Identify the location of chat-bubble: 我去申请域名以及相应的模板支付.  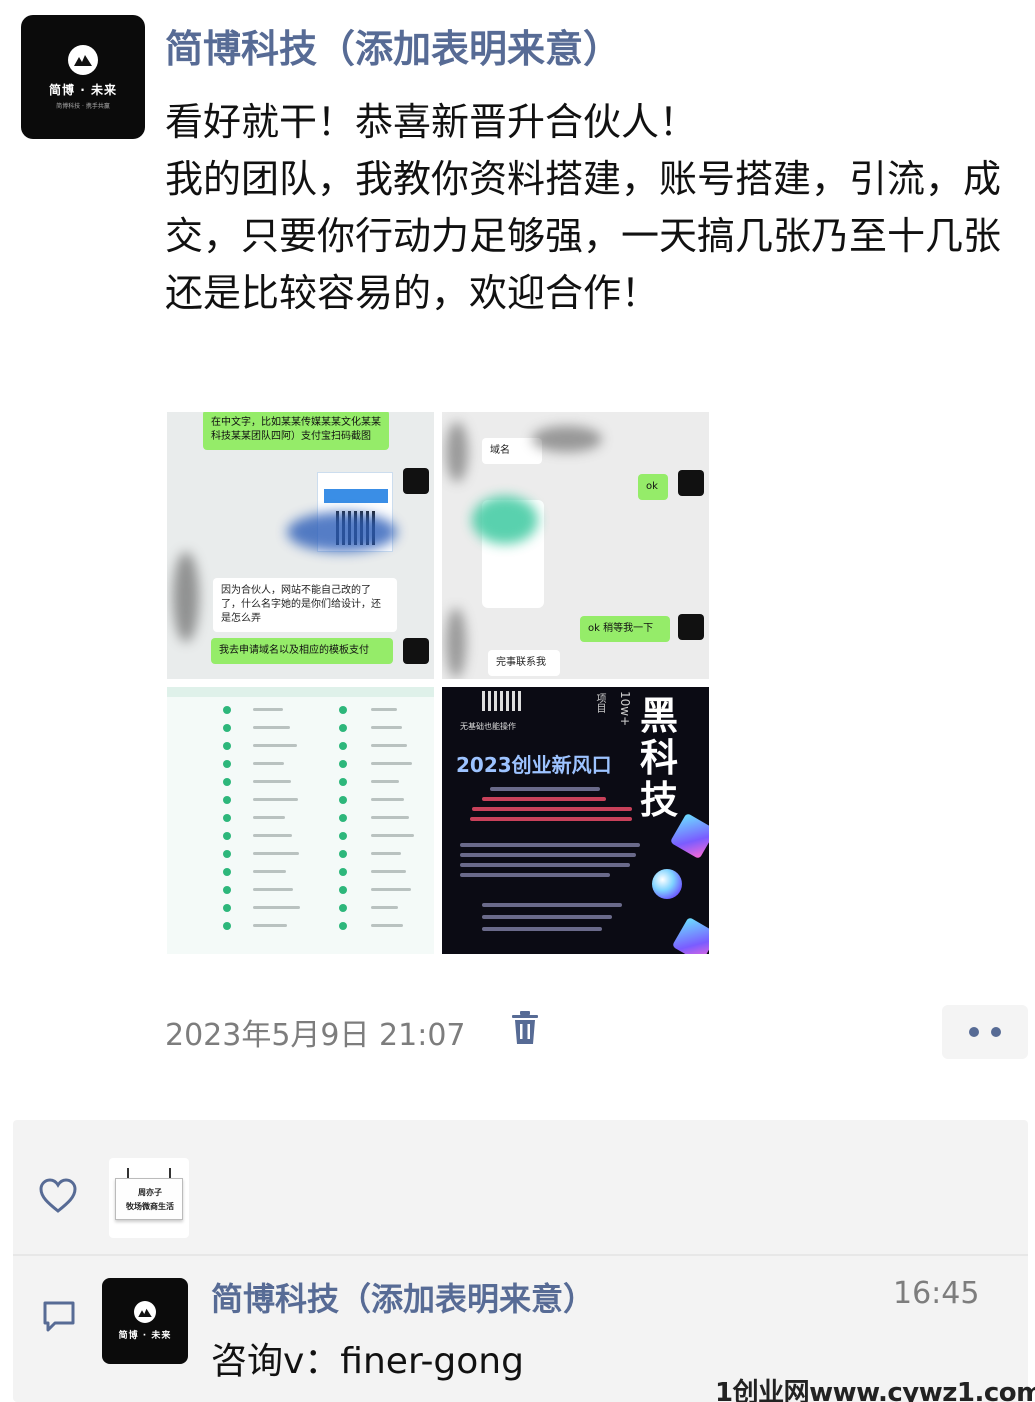
(302, 651).